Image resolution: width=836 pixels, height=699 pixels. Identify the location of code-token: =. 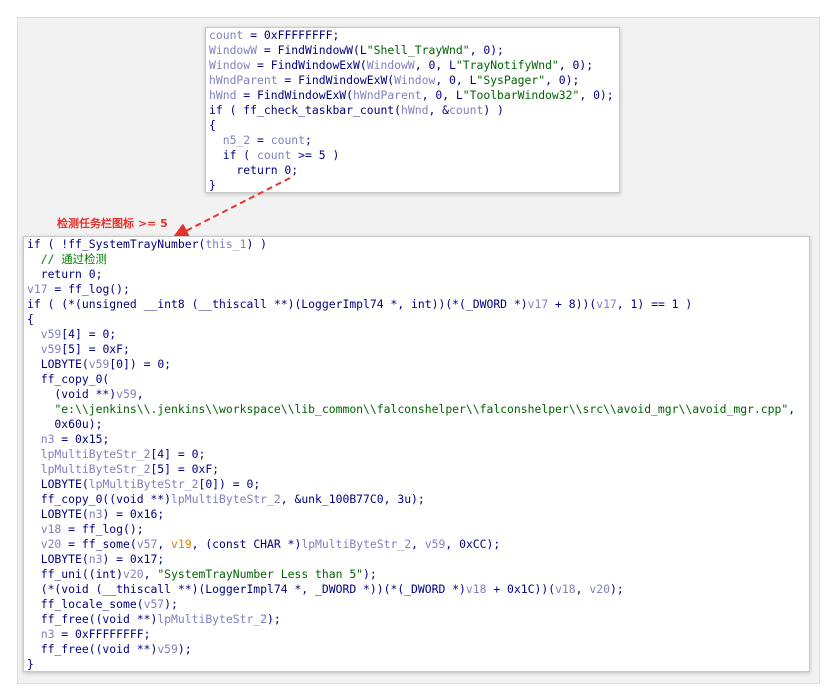
(260, 140).